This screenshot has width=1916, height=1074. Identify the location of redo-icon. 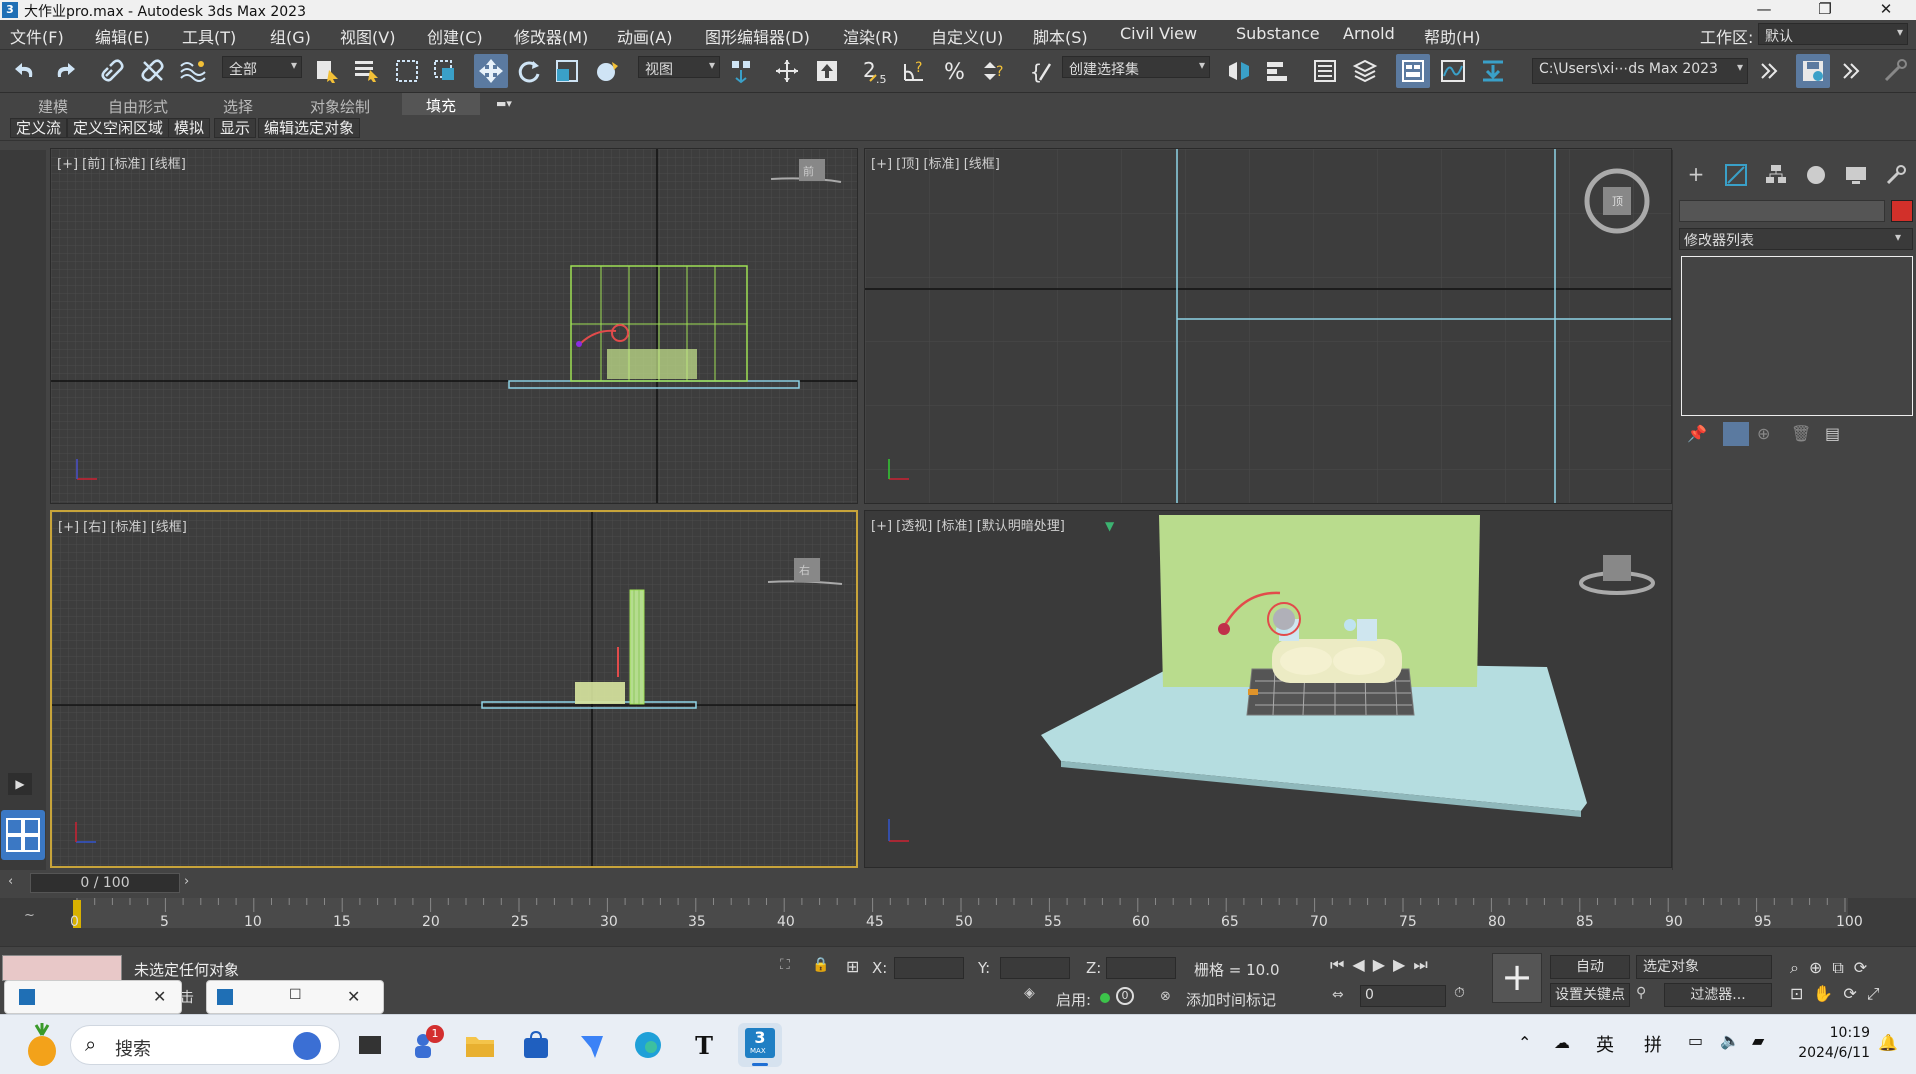
(65, 71).